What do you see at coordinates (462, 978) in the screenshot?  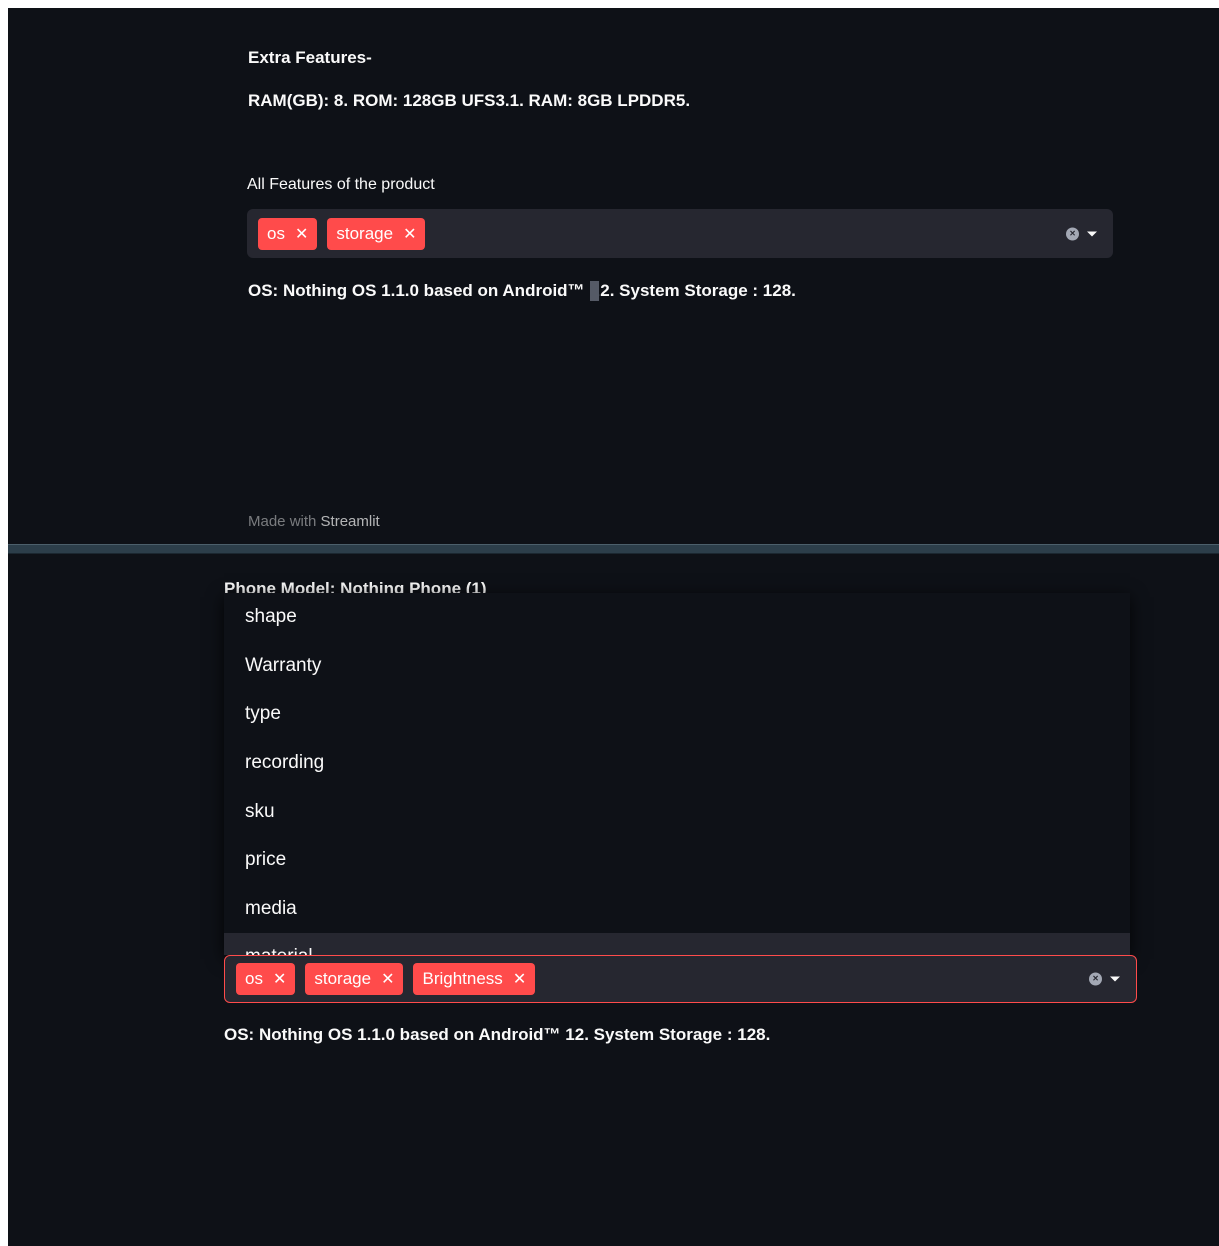 I see `tag-label: Brightness` at bounding box center [462, 978].